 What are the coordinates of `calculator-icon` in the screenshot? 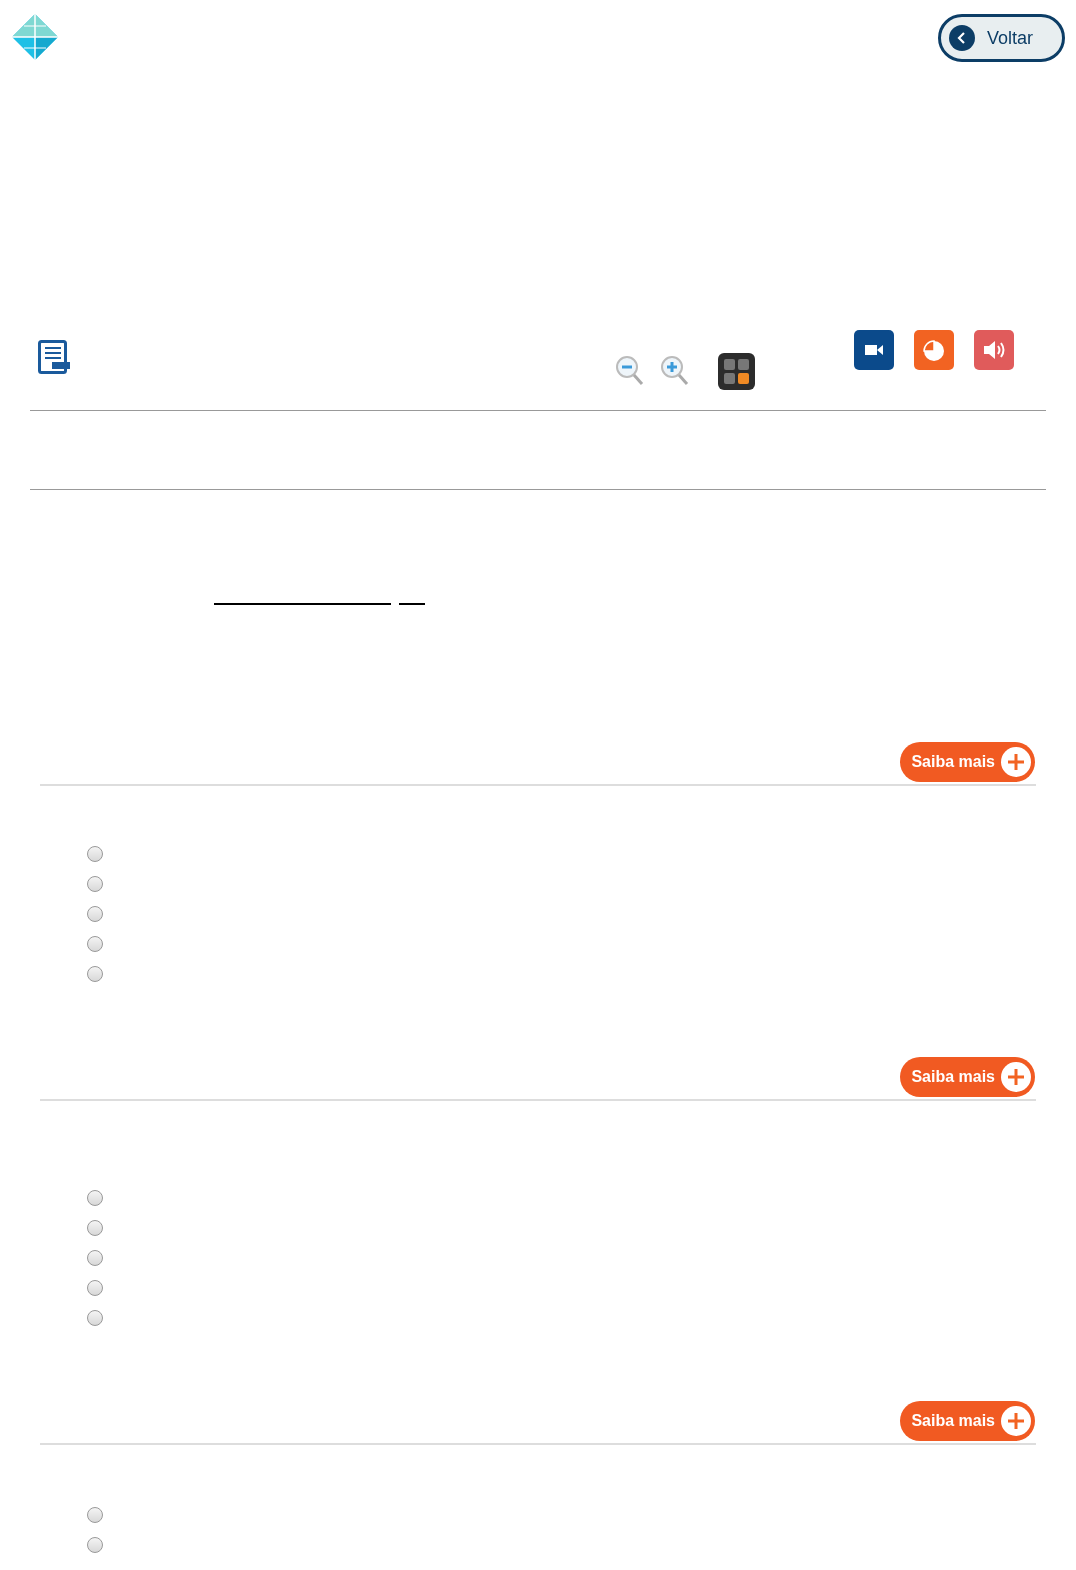 It's located at (736, 371).